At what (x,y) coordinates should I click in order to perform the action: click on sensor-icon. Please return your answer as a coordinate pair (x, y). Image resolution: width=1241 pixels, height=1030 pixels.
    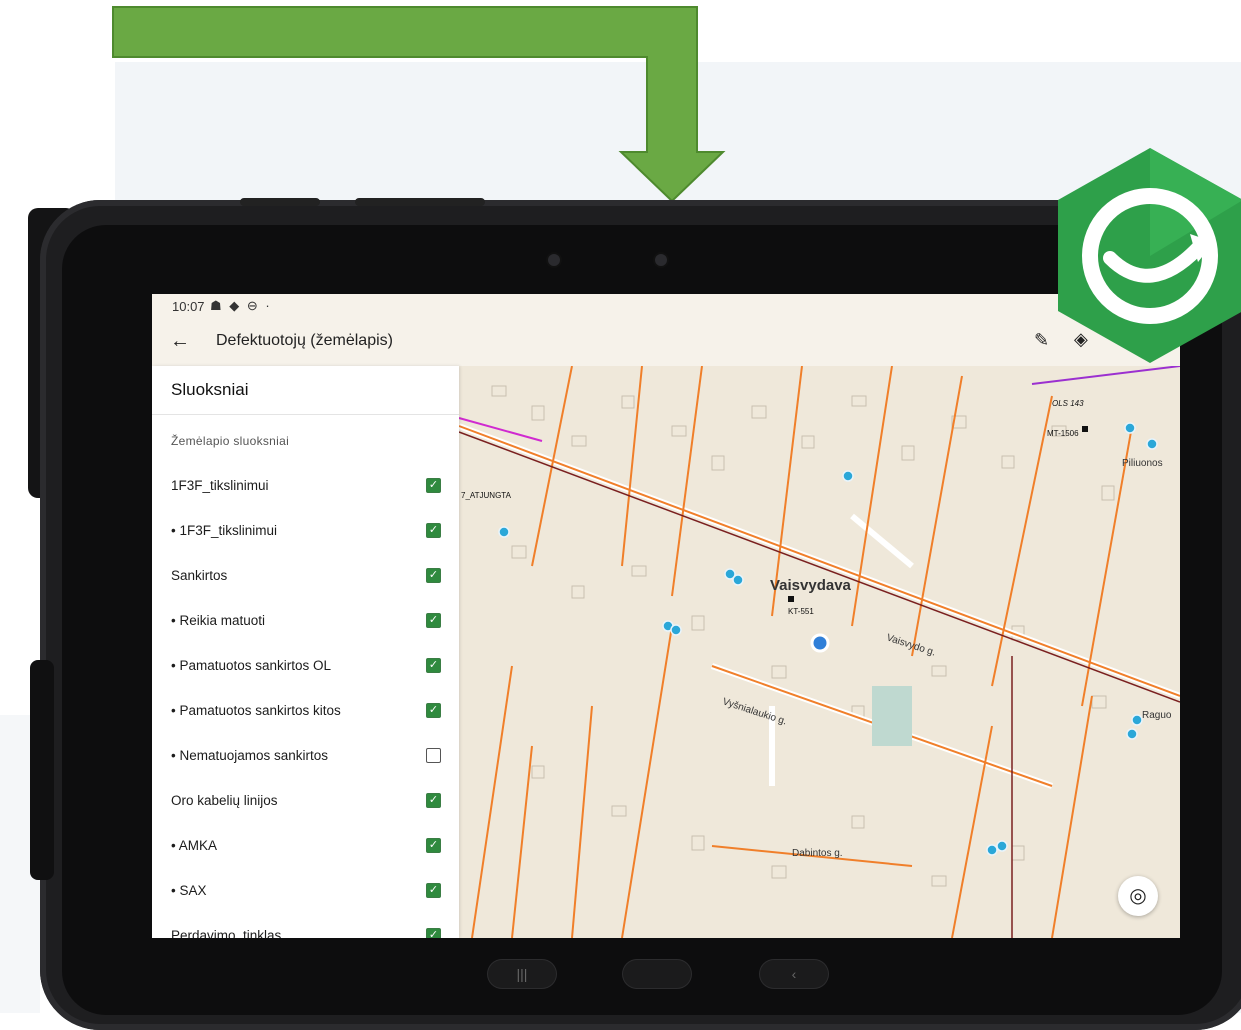
    Looking at the image, I should click on (661, 260).